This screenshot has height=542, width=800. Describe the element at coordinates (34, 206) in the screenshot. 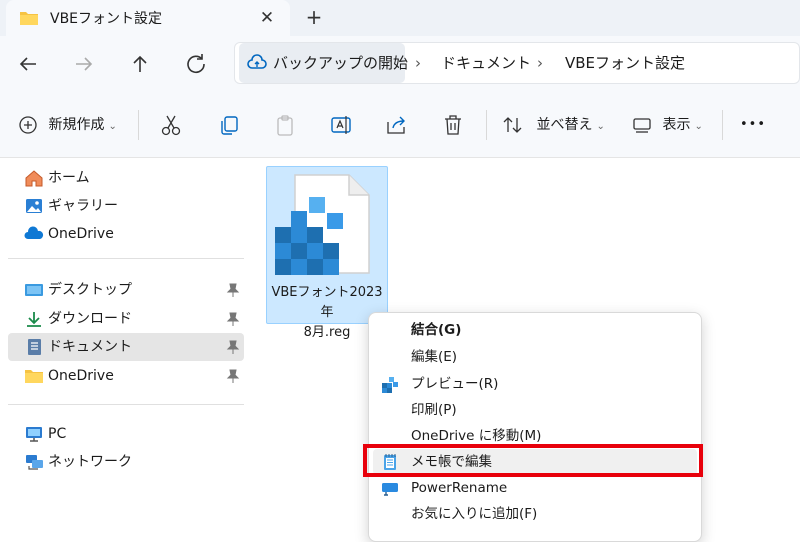

I see `gallery-icon` at that location.